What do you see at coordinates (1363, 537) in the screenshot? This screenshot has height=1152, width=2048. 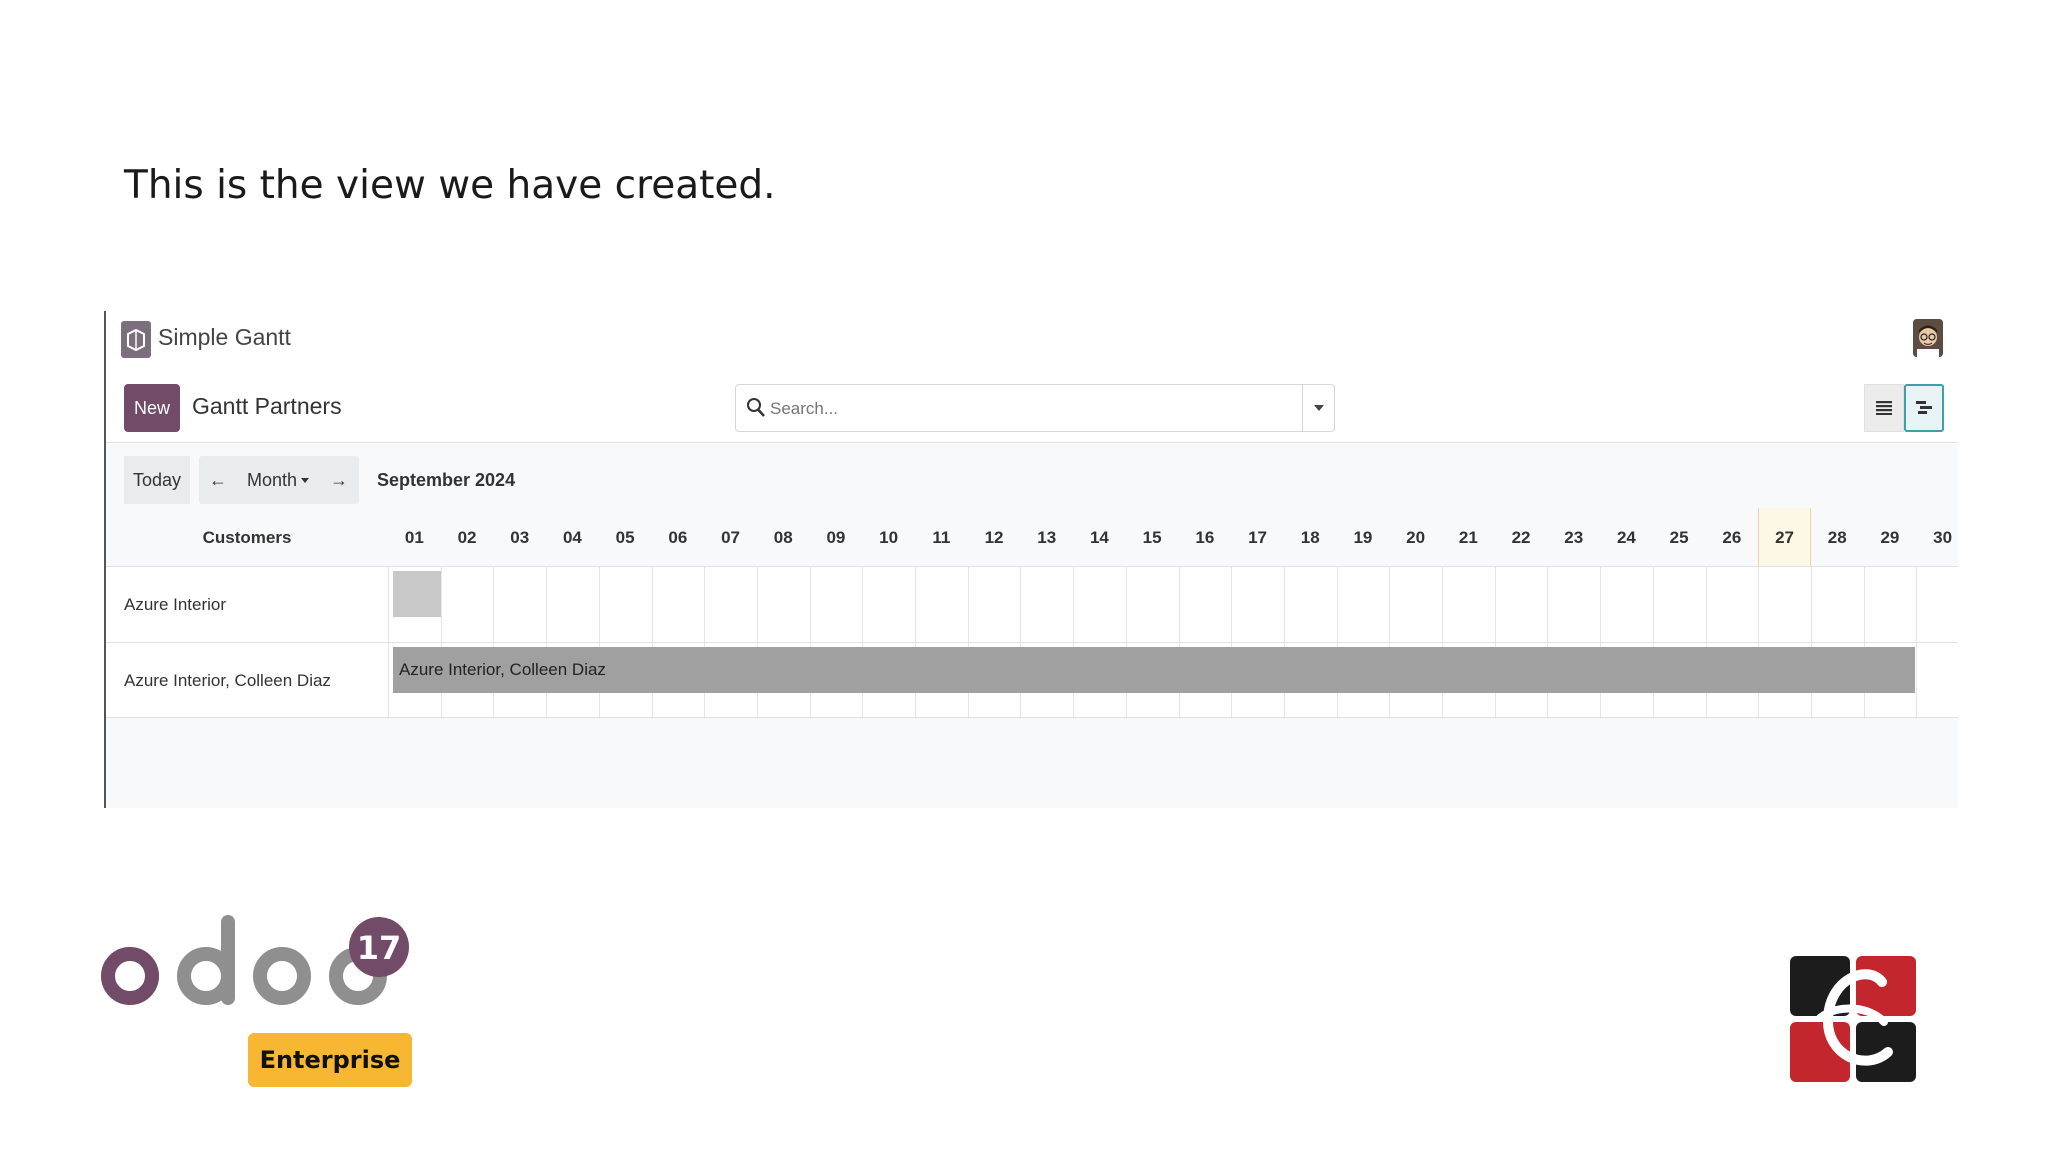 I see `day-header-19: 19` at bounding box center [1363, 537].